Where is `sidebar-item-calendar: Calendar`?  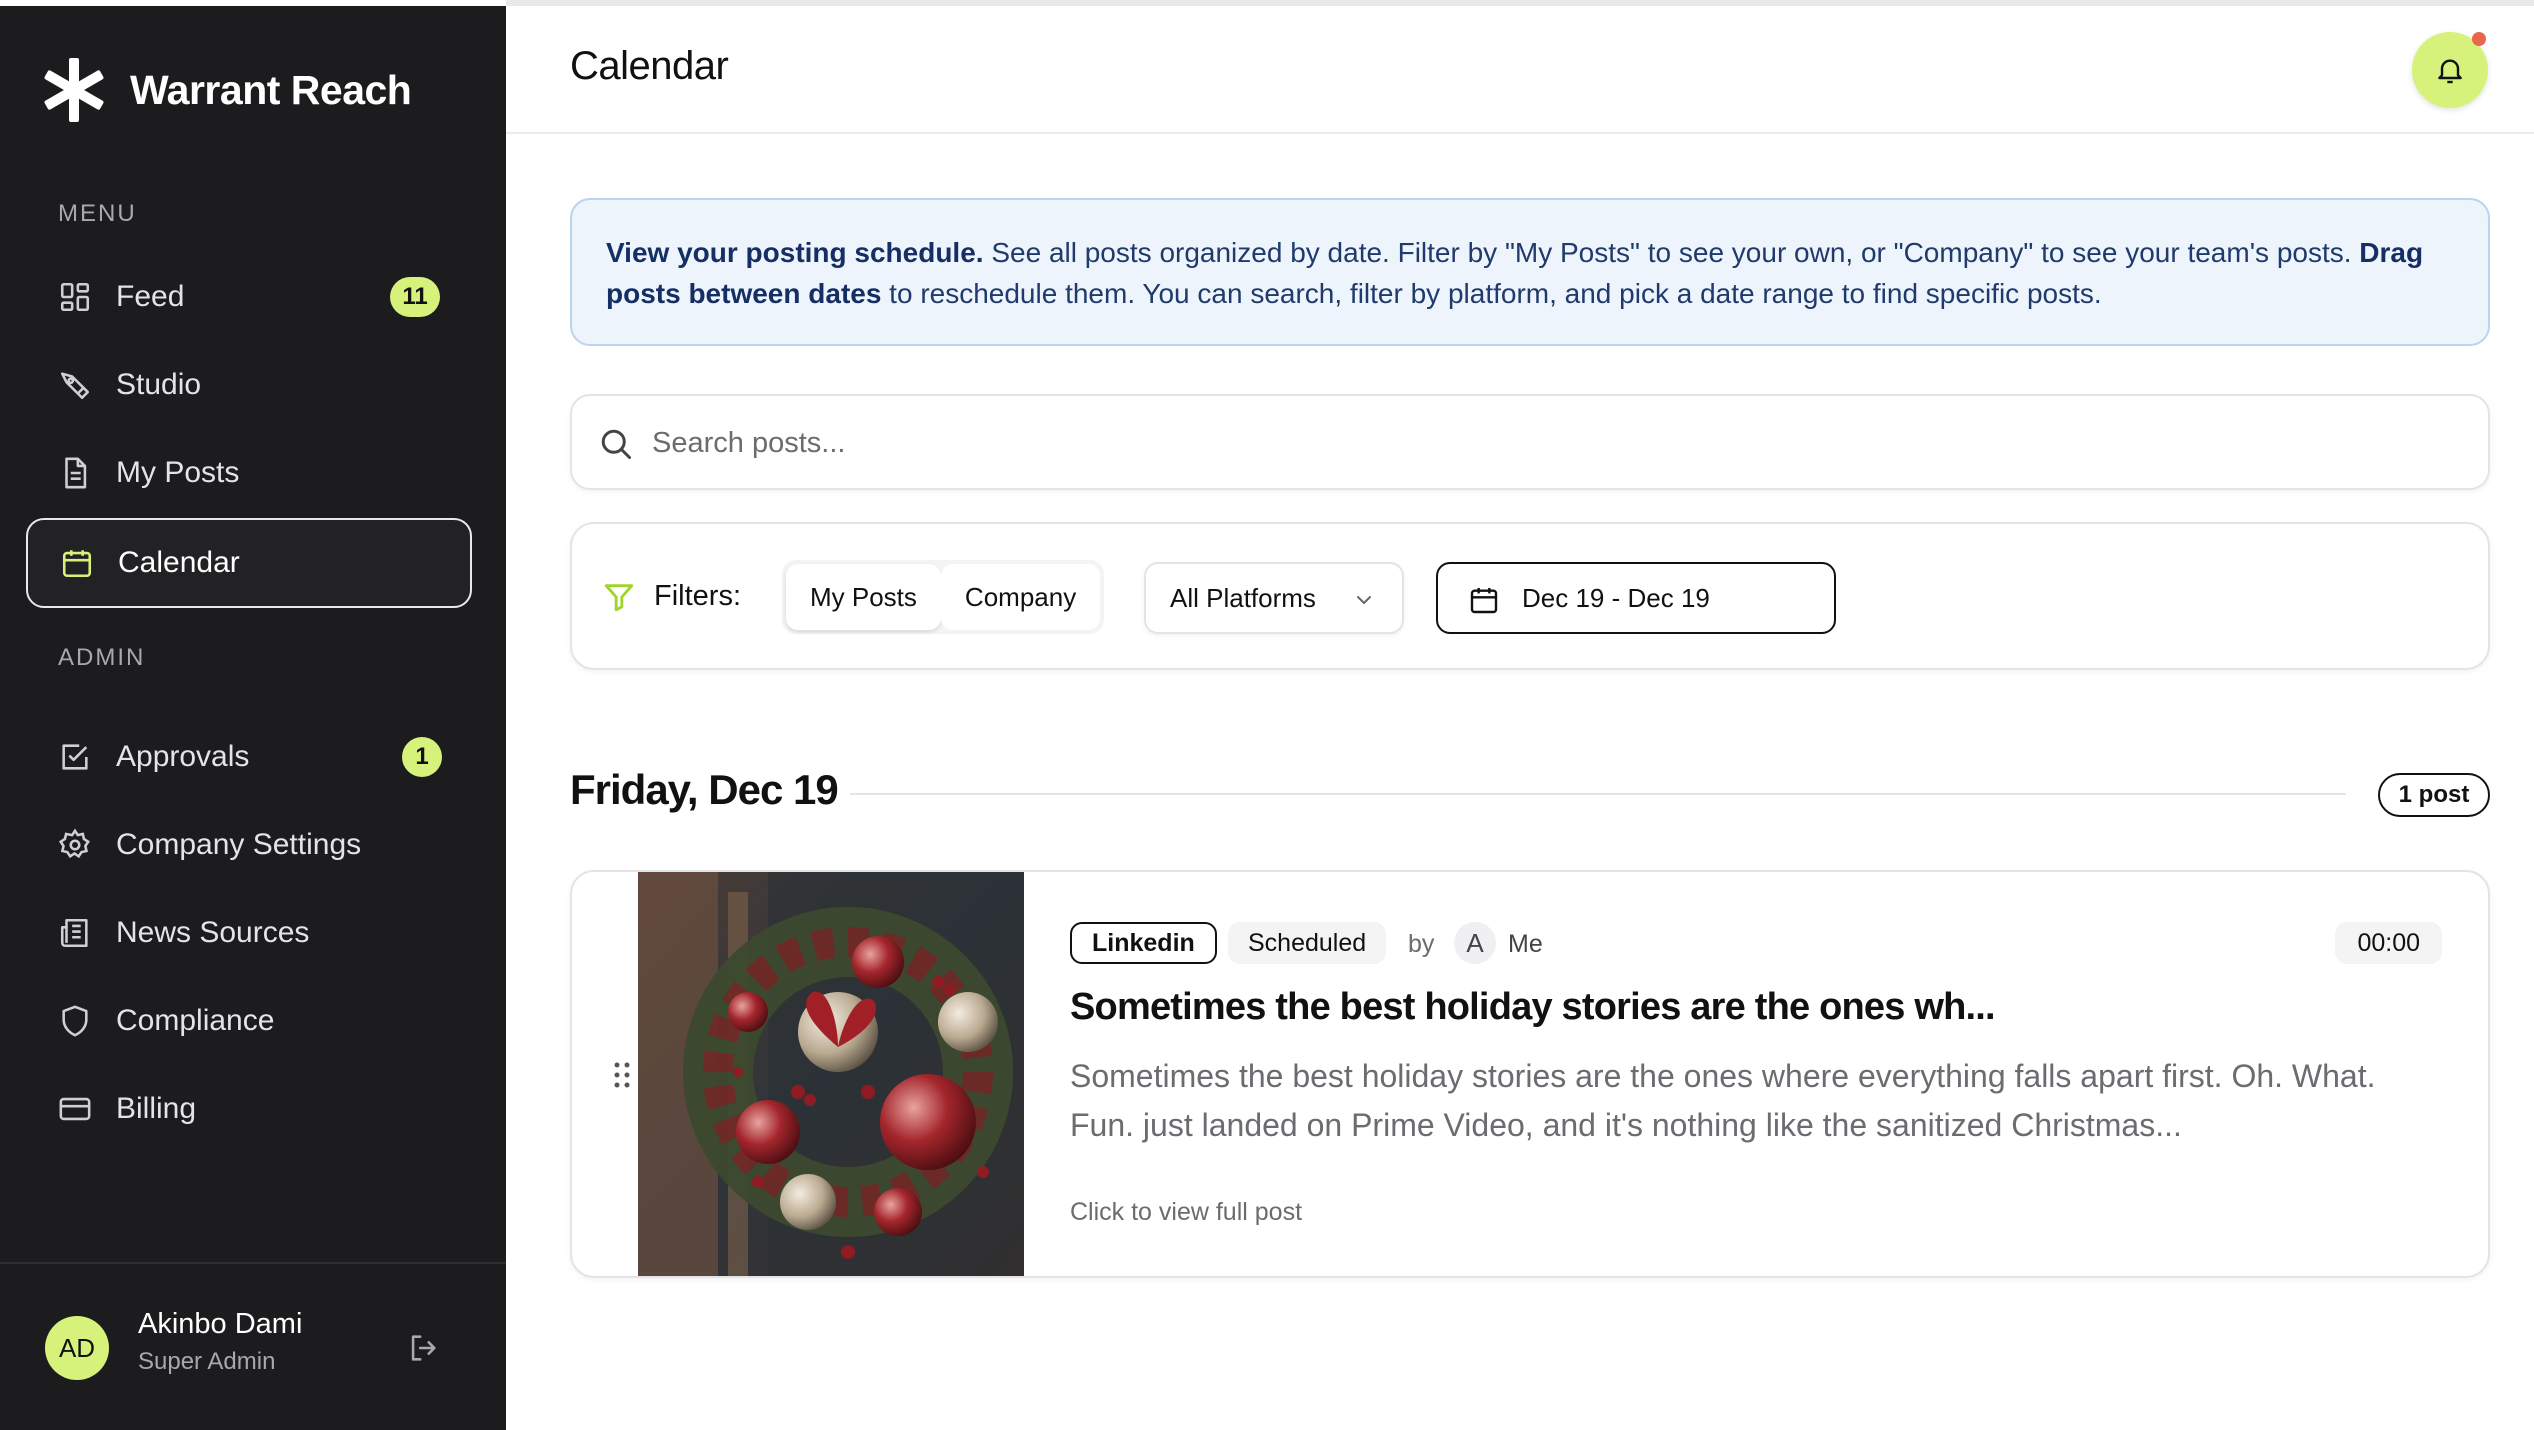 sidebar-item-calendar: Calendar is located at coordinates (249, 563).